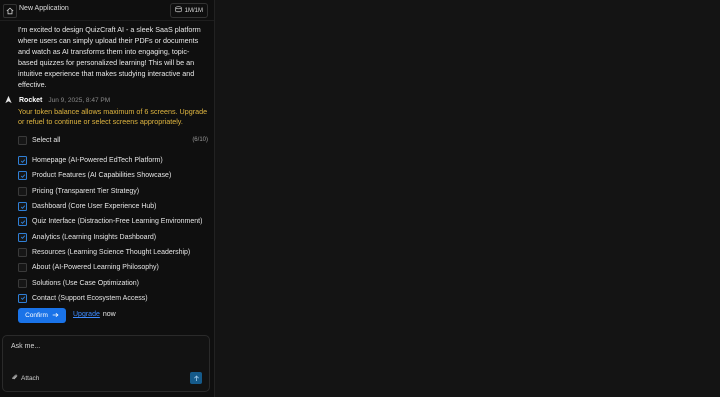  What do you see at coordinates (46, 140) in the screenshot?
I see `select-all-label: Select all` at bounding box center [46, 140].